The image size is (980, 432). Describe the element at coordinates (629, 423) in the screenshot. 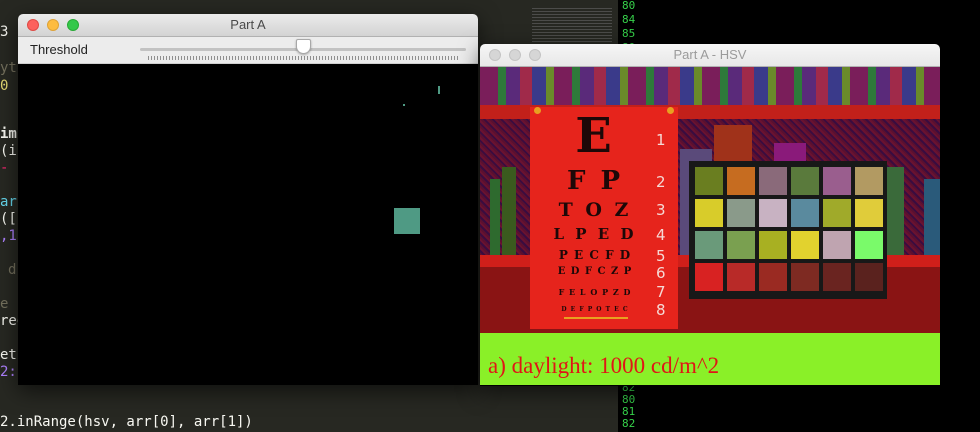

I see `terminal-line: 82` at that location.